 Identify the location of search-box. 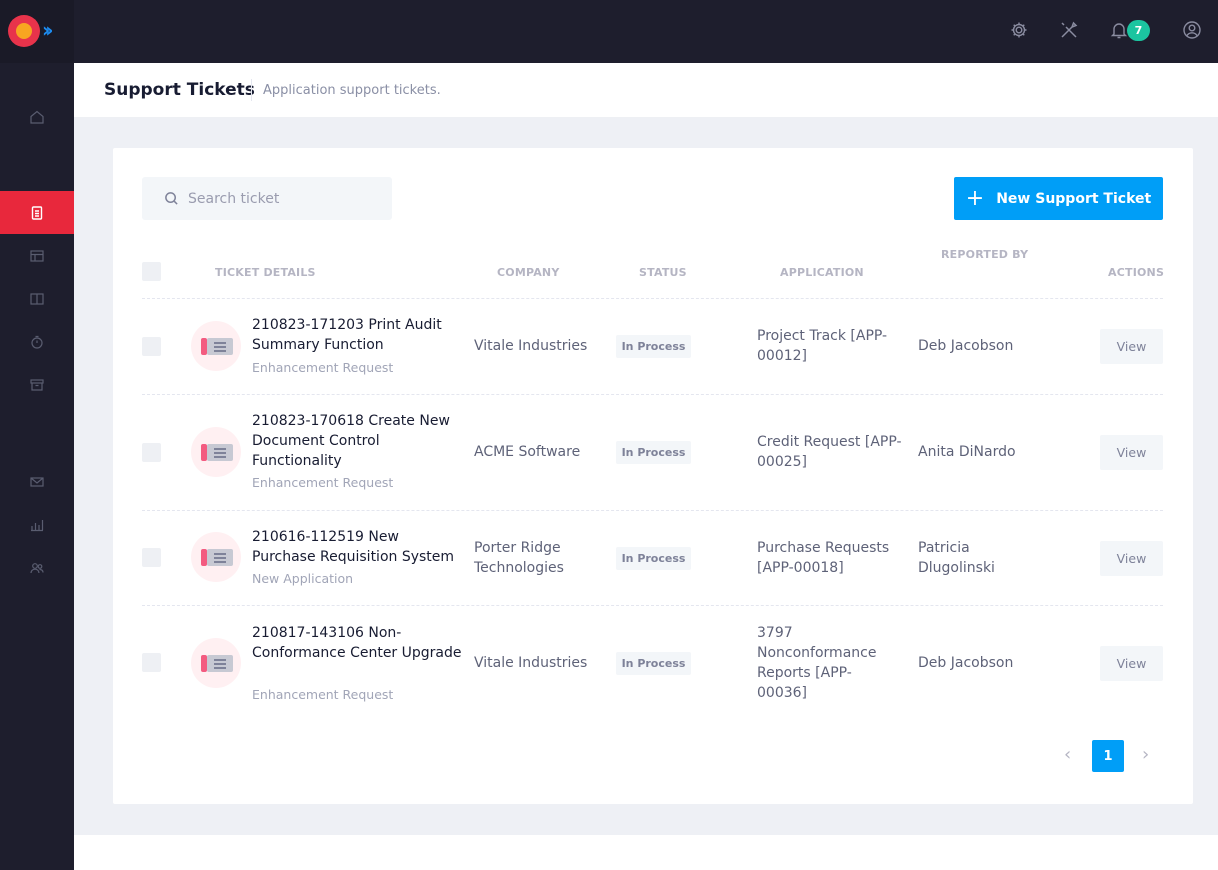
(267, 198).